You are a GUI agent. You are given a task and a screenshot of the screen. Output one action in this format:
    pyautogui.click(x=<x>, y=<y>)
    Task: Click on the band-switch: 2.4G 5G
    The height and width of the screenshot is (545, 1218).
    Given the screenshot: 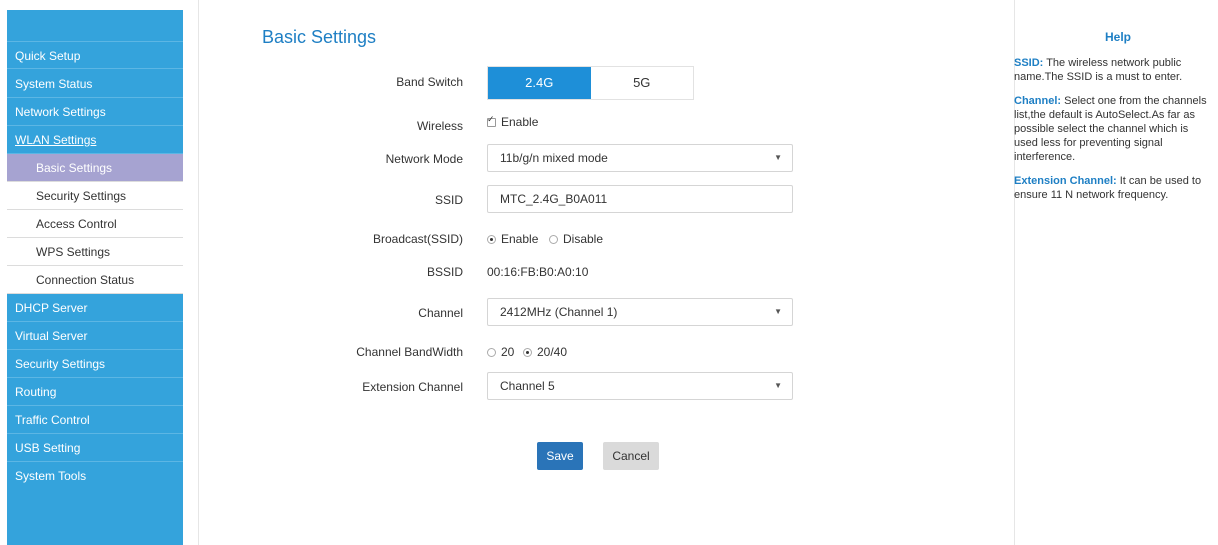 What is the action you would take?
    pyautogui.click(x=590, y=83)
    